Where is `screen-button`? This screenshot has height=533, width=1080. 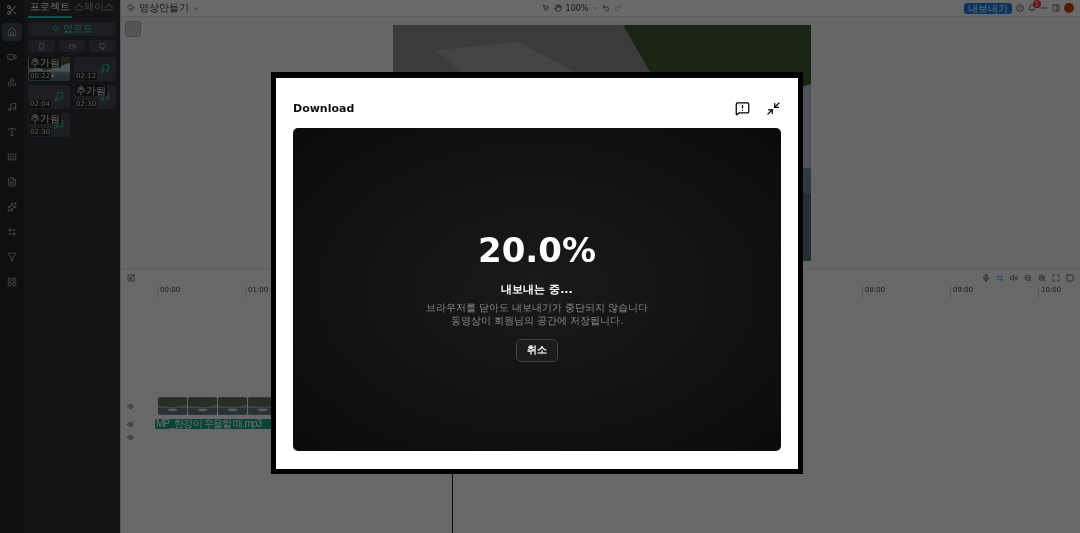
screen-button is located at coordinates (102, 46).